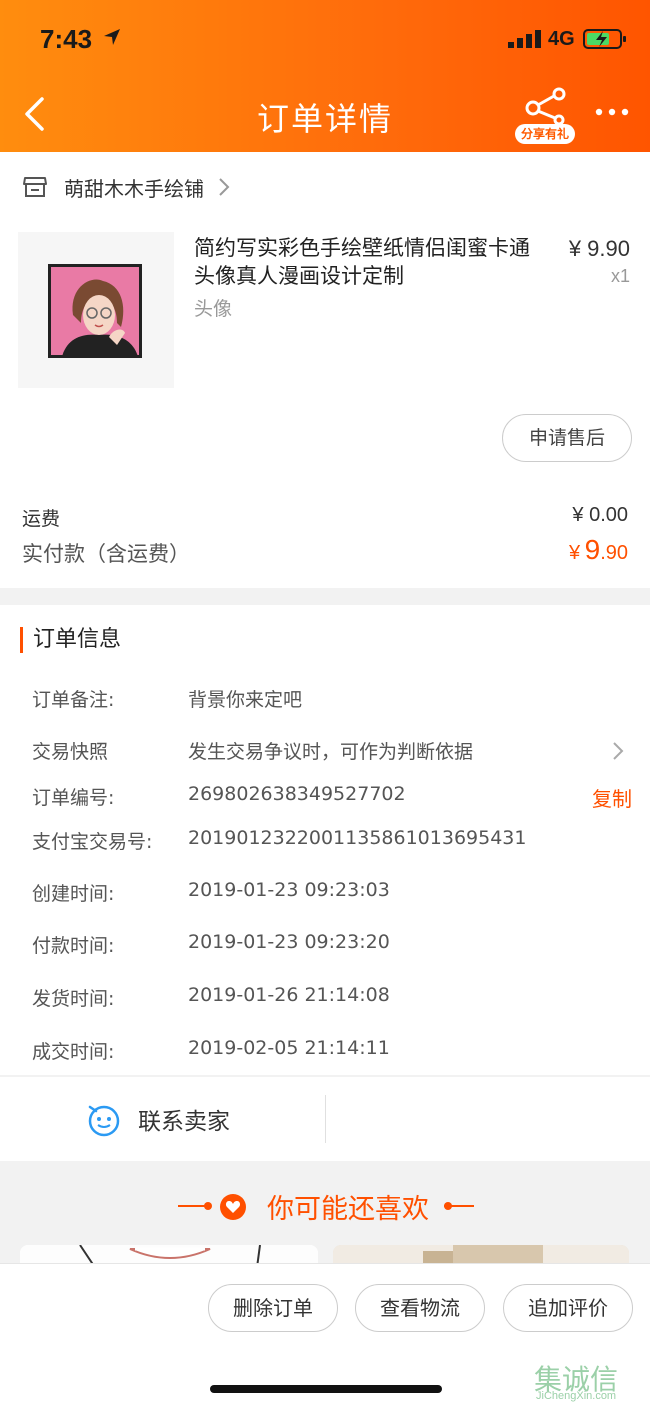 Image resolution: width=650 pixels, height=1407 pixels. What do you see at coordinates (348, 1209) in the screenshot?
I see `recommend-title: 你可能还喜欢` at bounding box center [348, 1209].